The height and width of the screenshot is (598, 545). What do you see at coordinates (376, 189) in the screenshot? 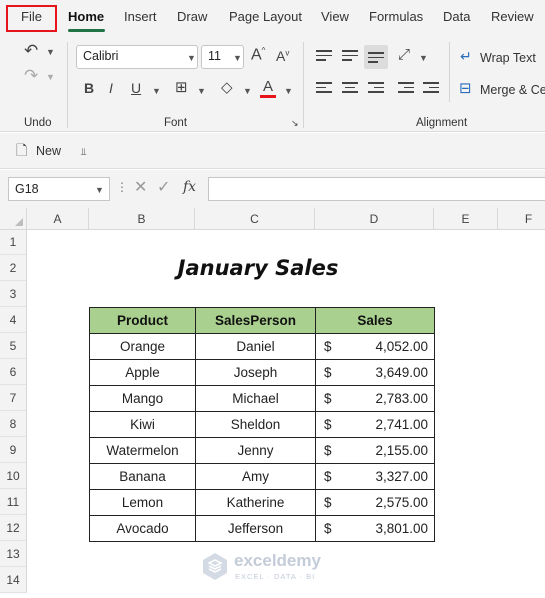
I see `formula-input` at bounding box center [376, 189].